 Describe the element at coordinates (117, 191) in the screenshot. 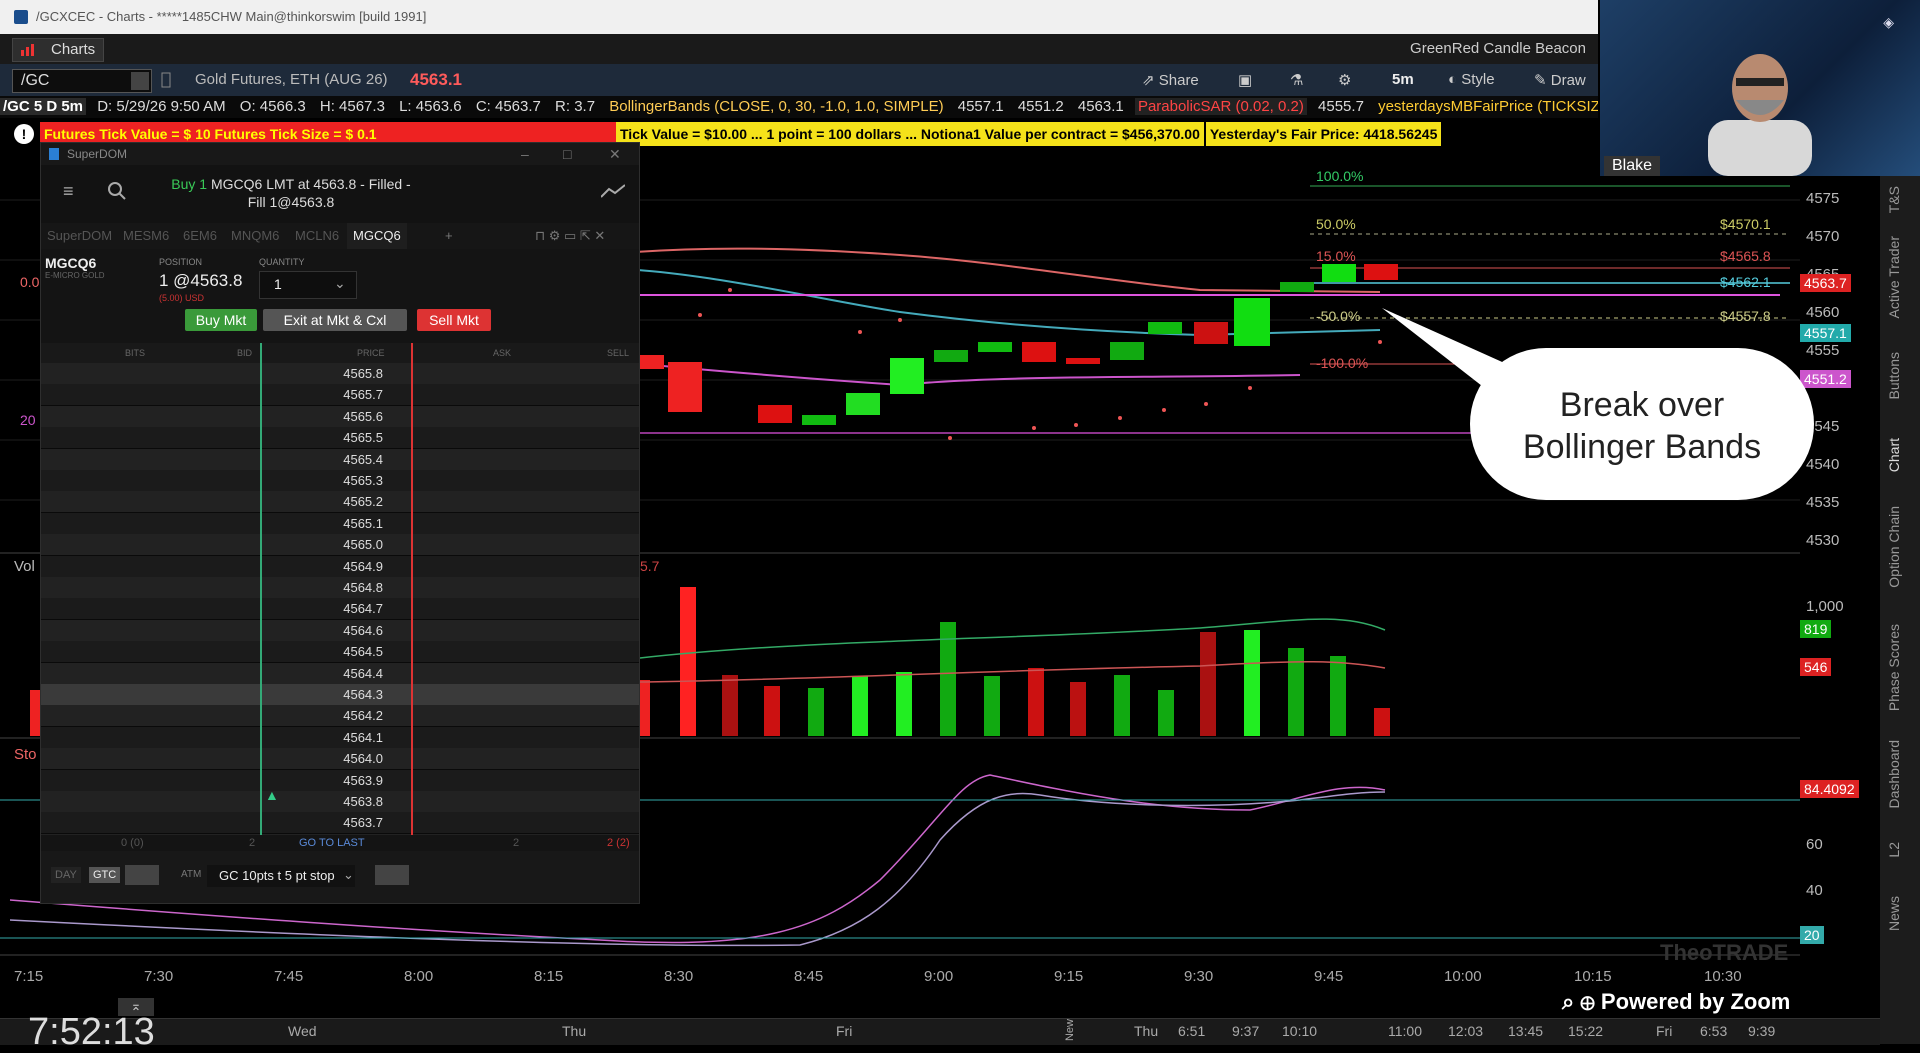

I see `search-icon` at that location.